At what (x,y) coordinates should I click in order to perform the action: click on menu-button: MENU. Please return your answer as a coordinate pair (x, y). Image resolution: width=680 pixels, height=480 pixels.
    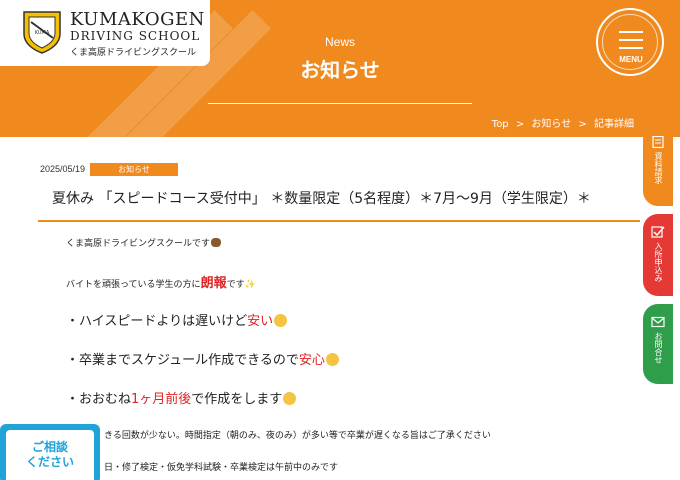
    Looking at the image, I should click on (630, 42).